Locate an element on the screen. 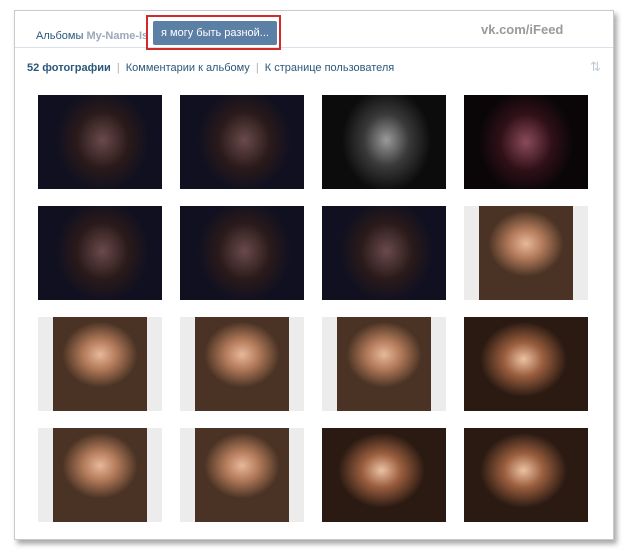  album-comments-link: Комментарии к альбому is located at coordinates (188, 68).